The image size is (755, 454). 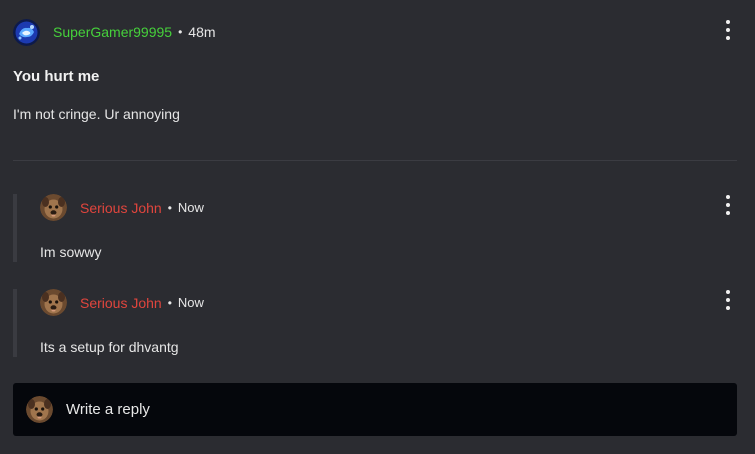 I want to click on reply-body: Im sowwy, so click(x=71, y=252).